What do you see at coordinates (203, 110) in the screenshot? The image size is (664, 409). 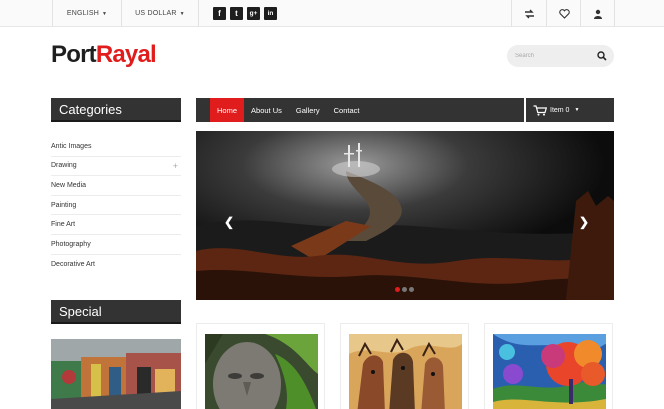 I see `nav-bar-left-edge` at bounding box center [203, 110].